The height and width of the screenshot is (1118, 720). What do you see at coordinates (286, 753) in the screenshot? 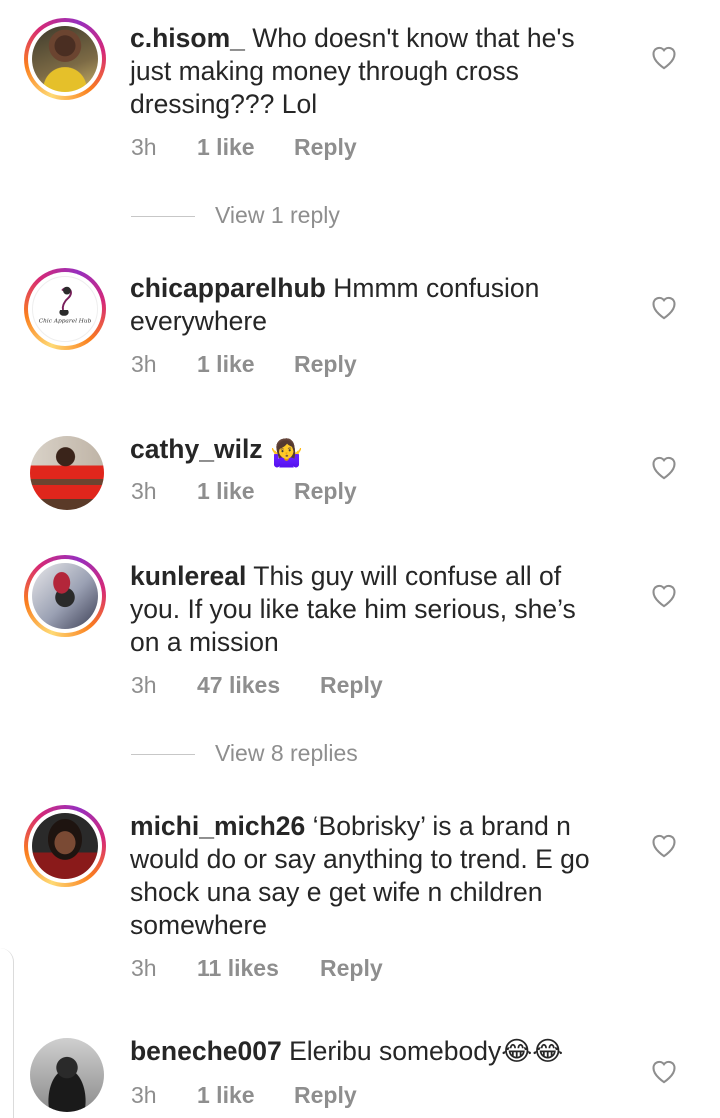
I see `view-replies-label: View 8 replies` at bounding box center [286, 753].